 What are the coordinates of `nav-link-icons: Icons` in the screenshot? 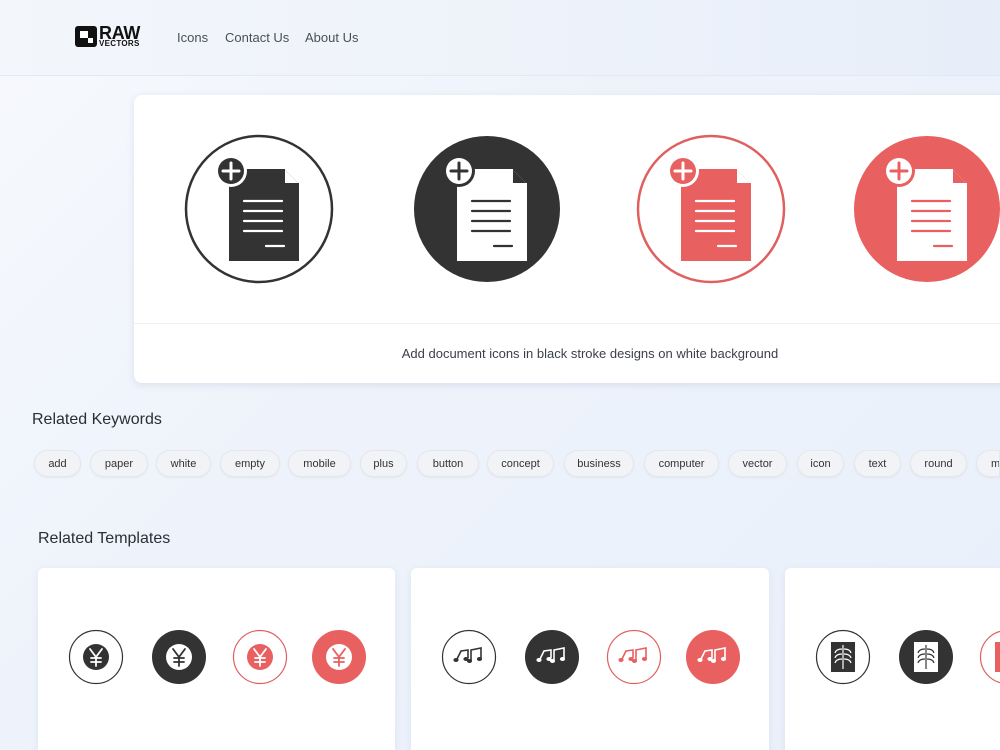 It's located at (192, 37).